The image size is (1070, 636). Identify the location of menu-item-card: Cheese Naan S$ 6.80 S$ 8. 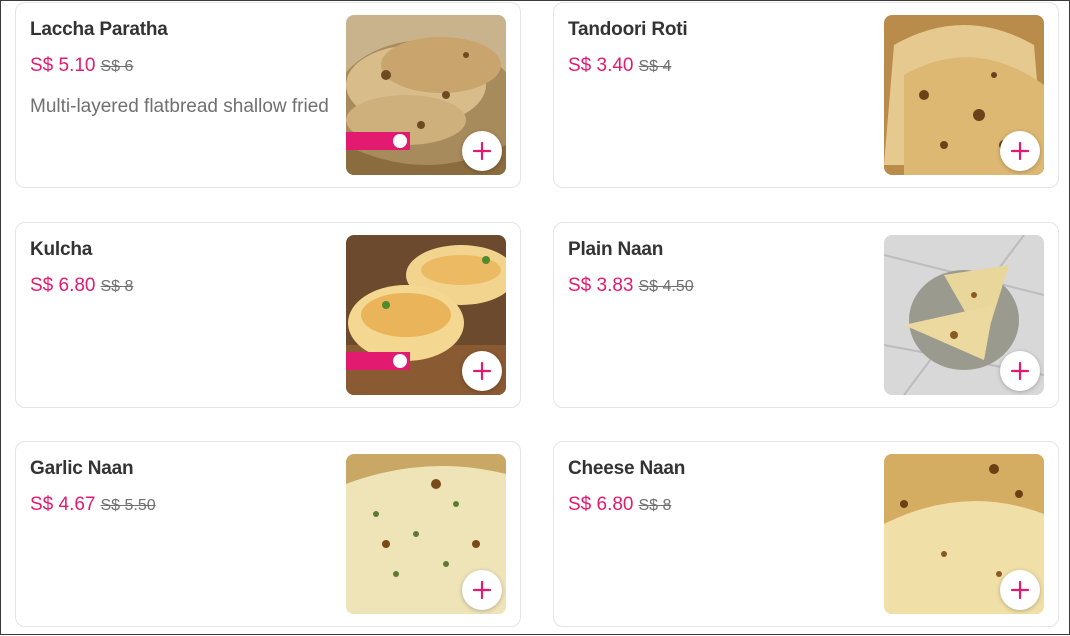
(806, 534).